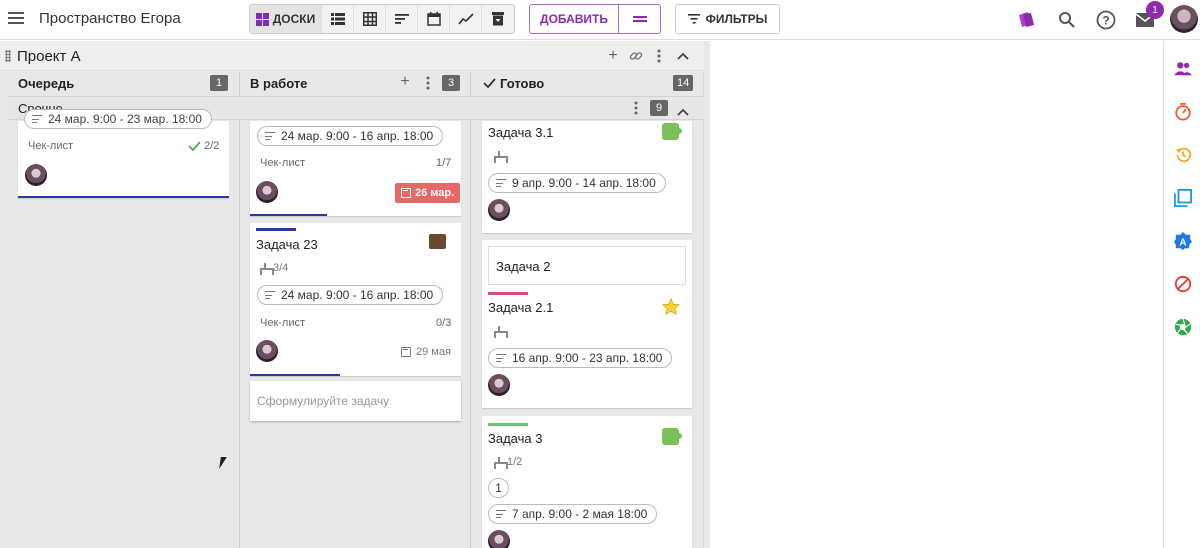 This screenshot has height=548, width=1200. I want to click on date-range: 9 апр. 9:00 - 14 апр. 18:00, so click(584, 183).